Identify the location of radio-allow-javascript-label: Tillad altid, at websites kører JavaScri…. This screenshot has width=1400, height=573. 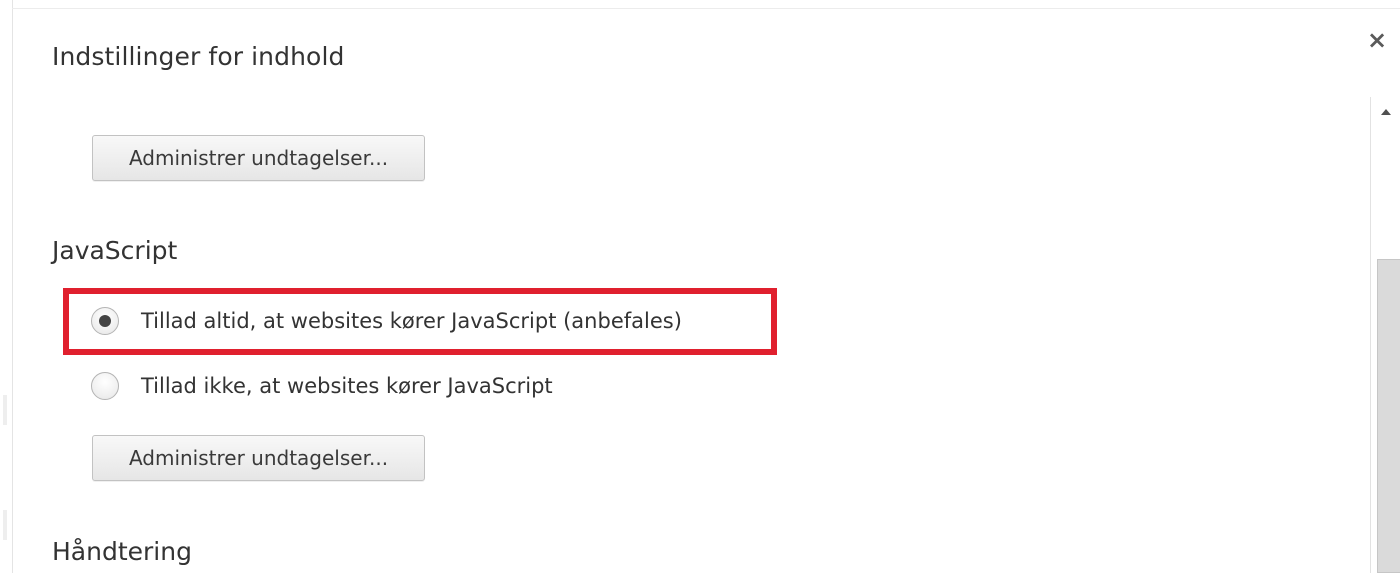
(411, 321).